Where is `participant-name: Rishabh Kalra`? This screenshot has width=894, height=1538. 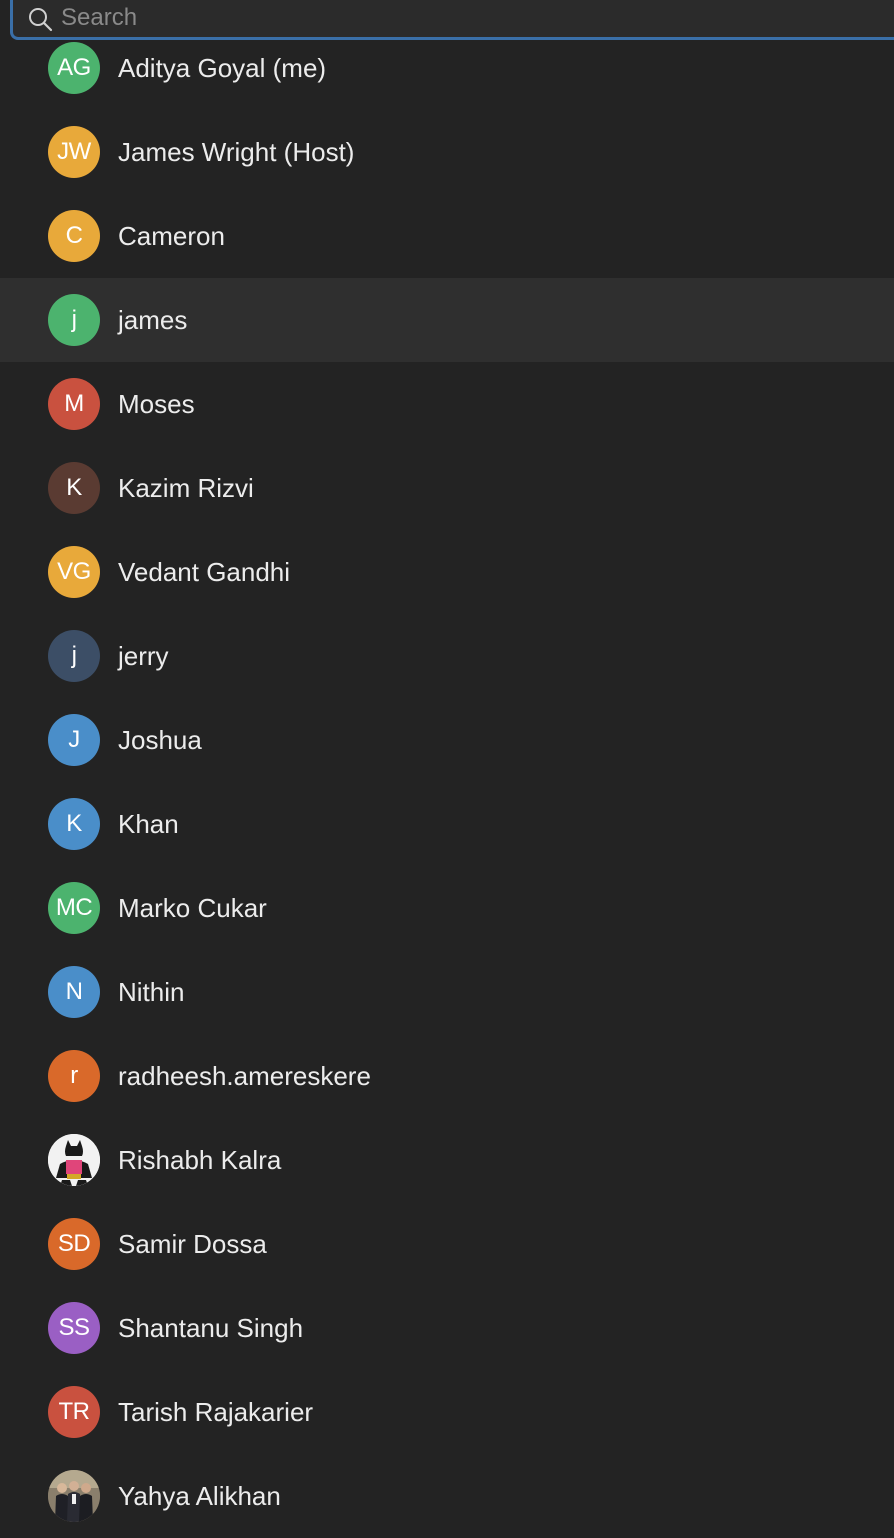
participant-name: Rishabh Kalra is located at coordinates (200, 1160).